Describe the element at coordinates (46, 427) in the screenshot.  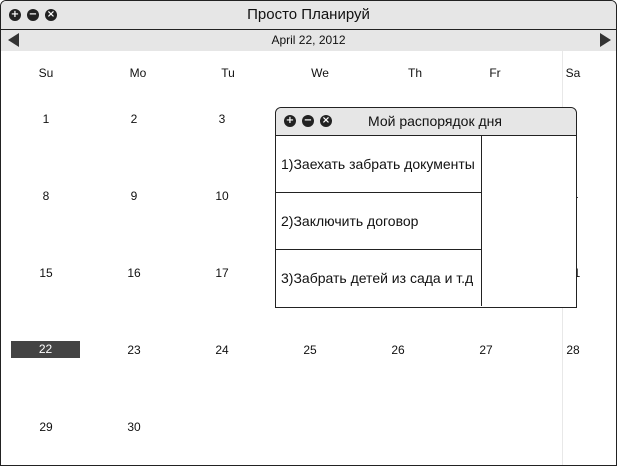
I see `calendar-day: 29` at that location.